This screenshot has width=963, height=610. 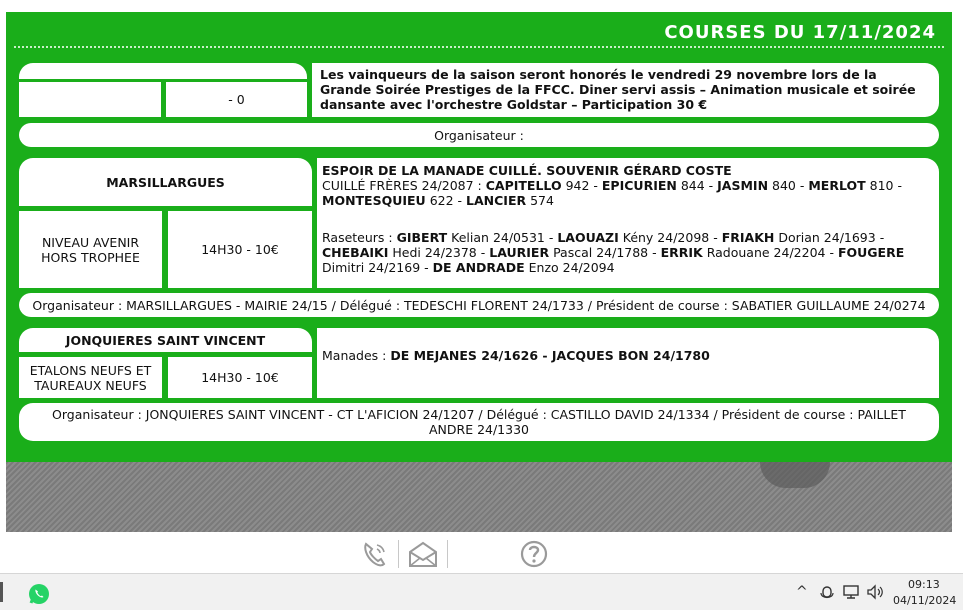 What do you see at coordinates (357, 237) in the screenshot?
I see `raseteurs-label: Raseteurs :` at bounding box center [357, 237].